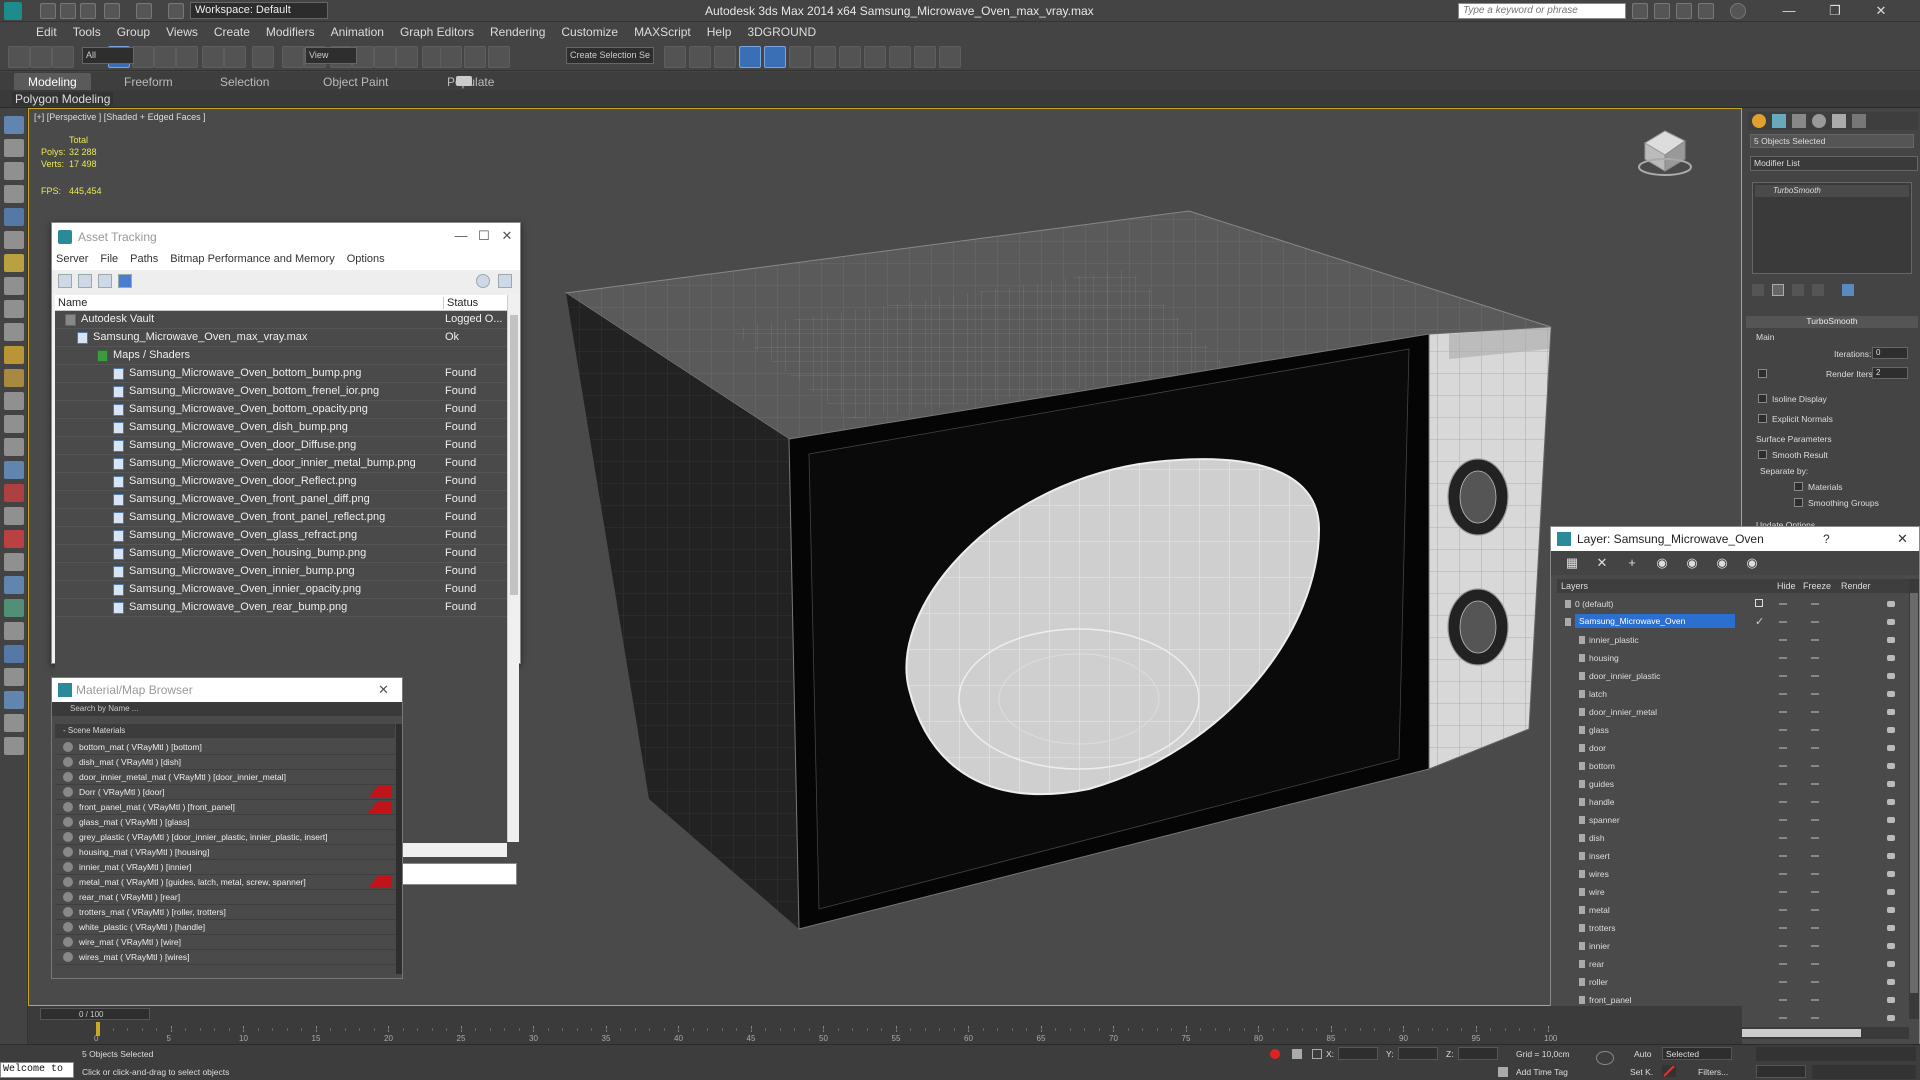 Image resolution: width=1920 pixels, height=1080 pixels. What do you see at coordinates (1503, 1072) in the screenshot?
I see `time-tag-icon` at bounding box center [1503, 1072].